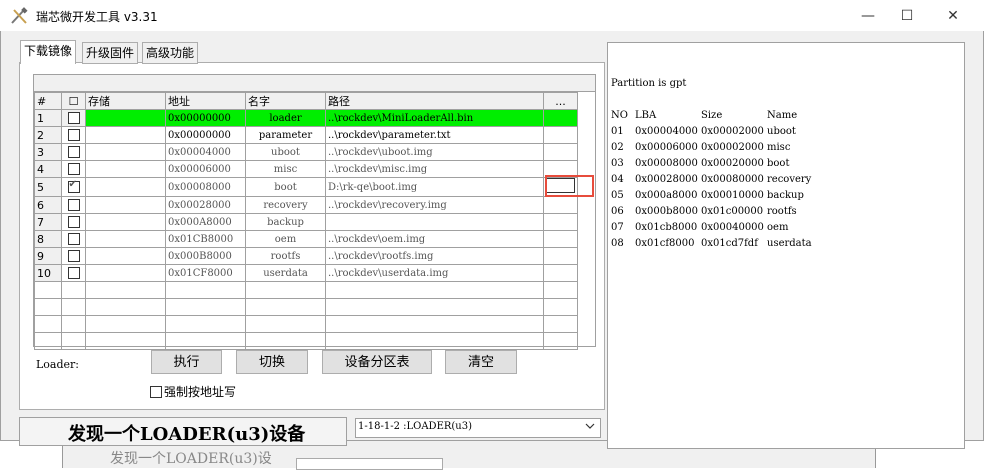  I want to click on row-name: rootfs, so click(285, 256).